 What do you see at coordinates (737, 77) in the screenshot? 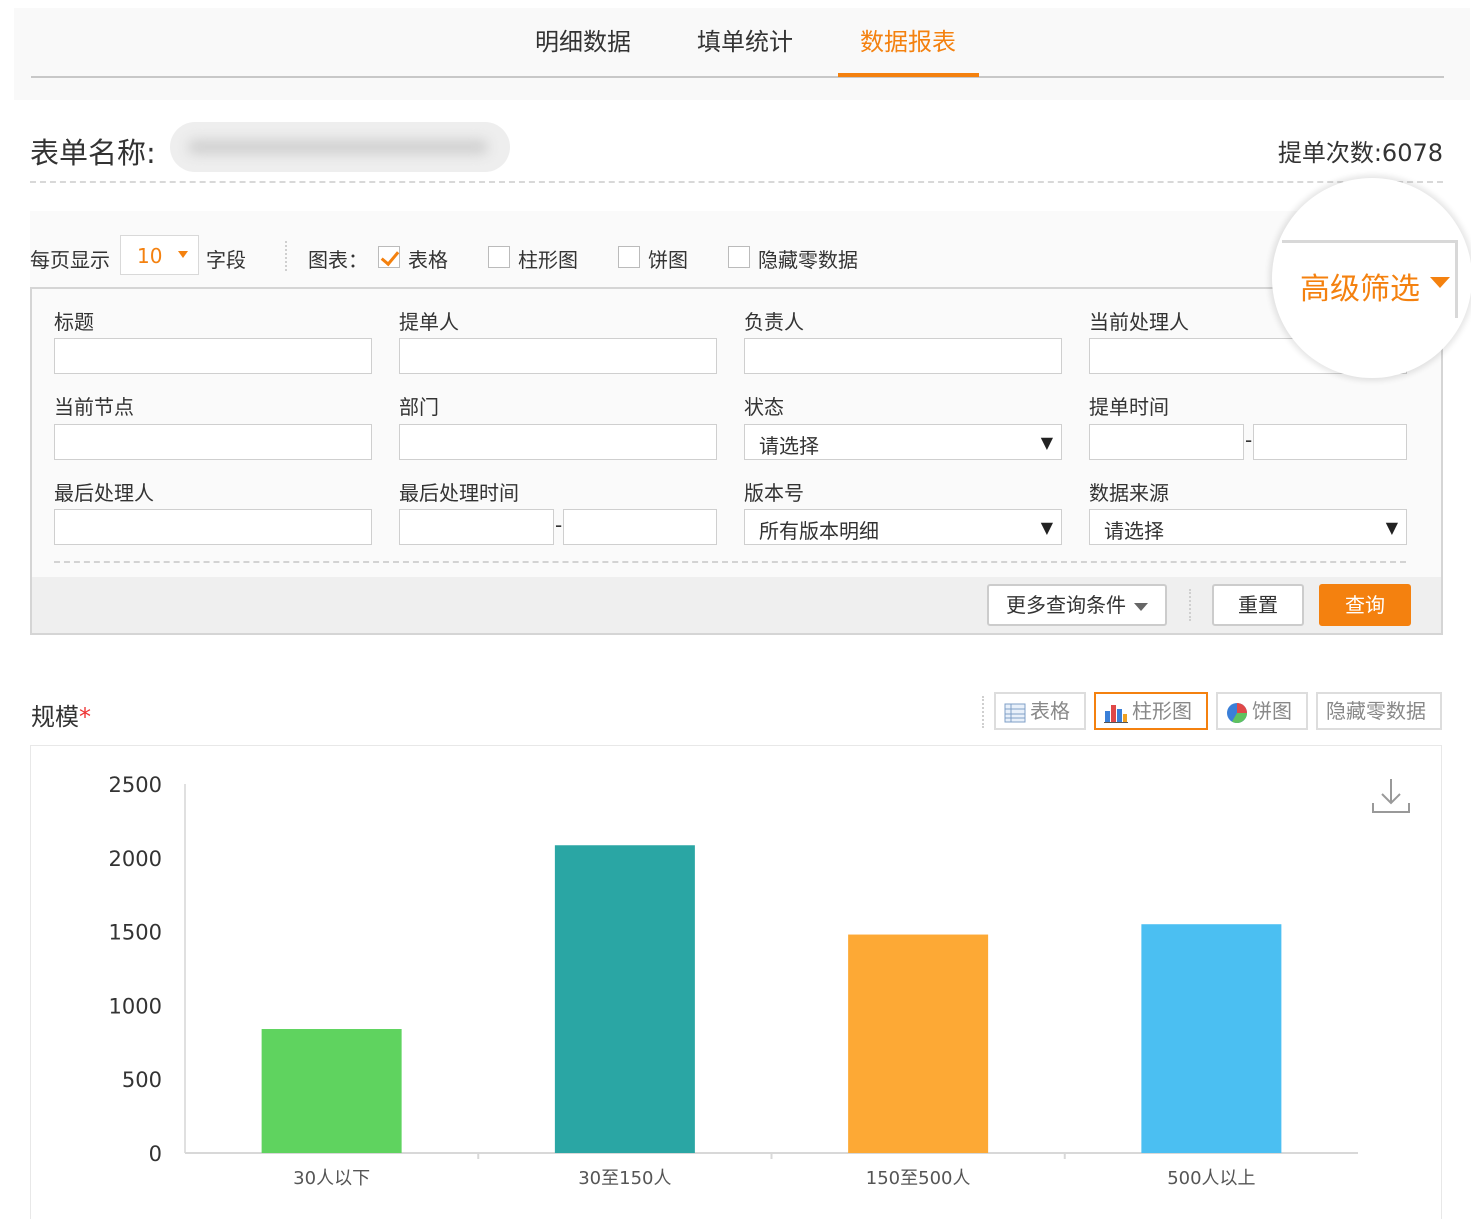
I see `tab-bar-divider` at bounding box center [737, 77].